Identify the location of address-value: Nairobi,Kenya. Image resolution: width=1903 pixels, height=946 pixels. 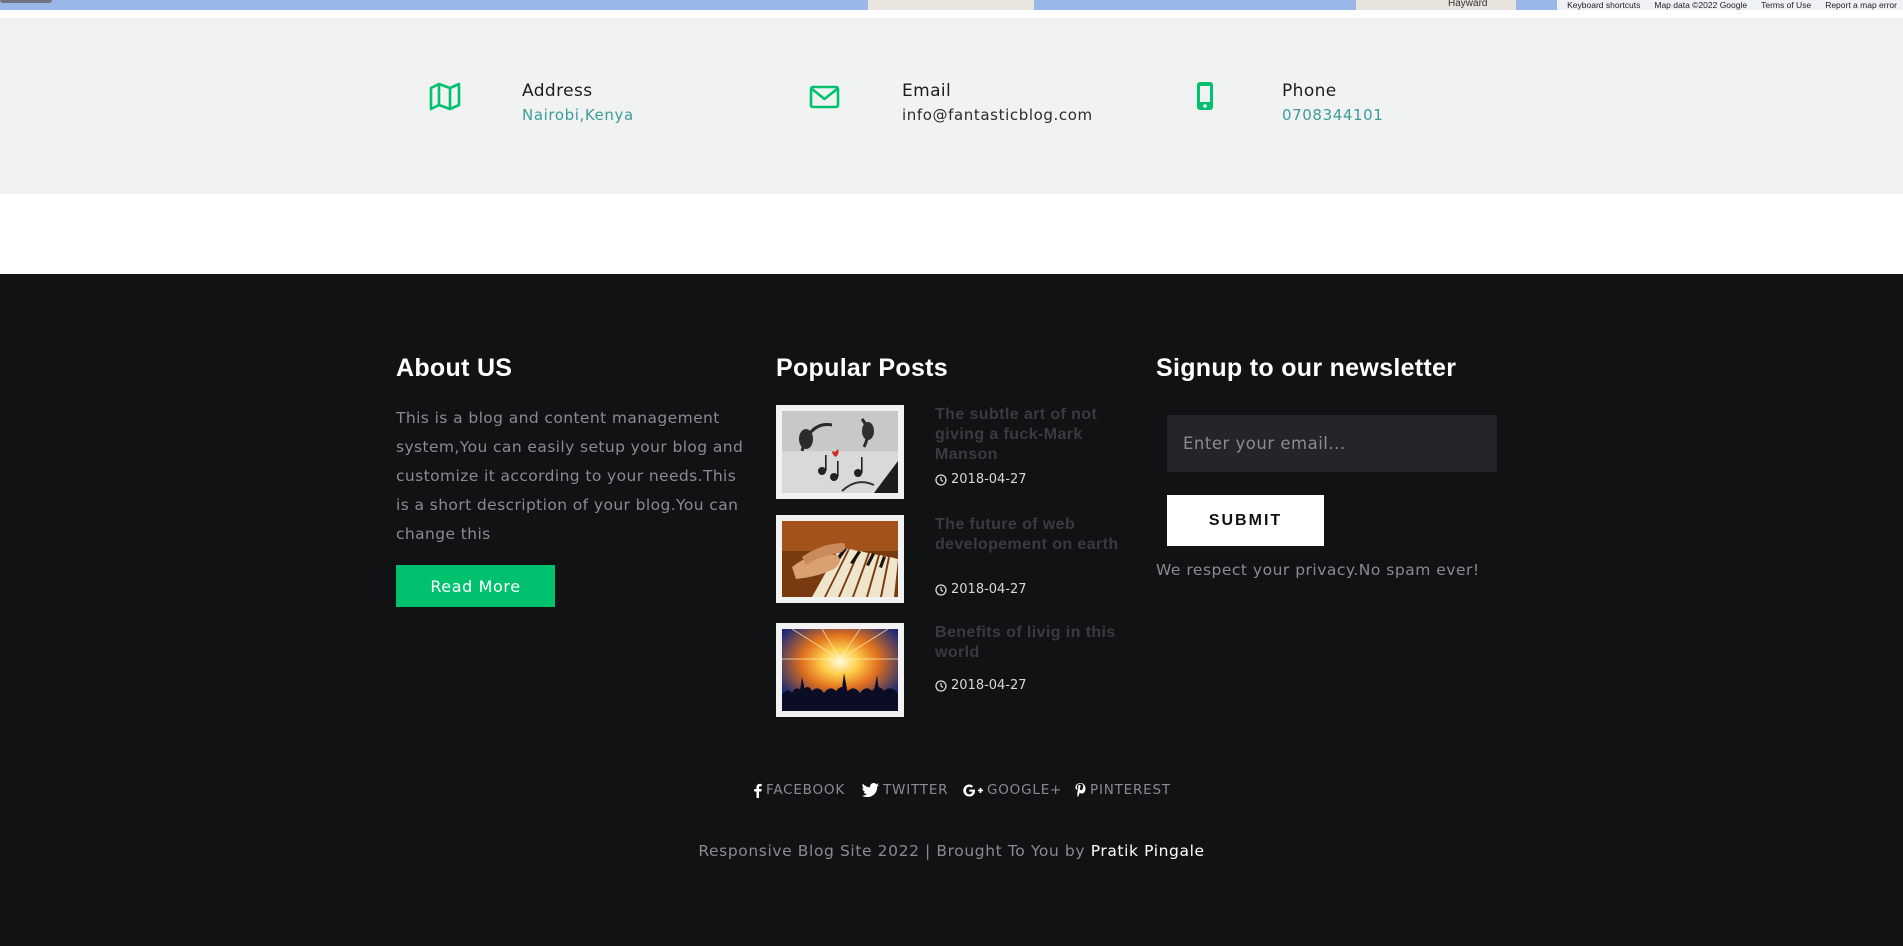
(578, 115).